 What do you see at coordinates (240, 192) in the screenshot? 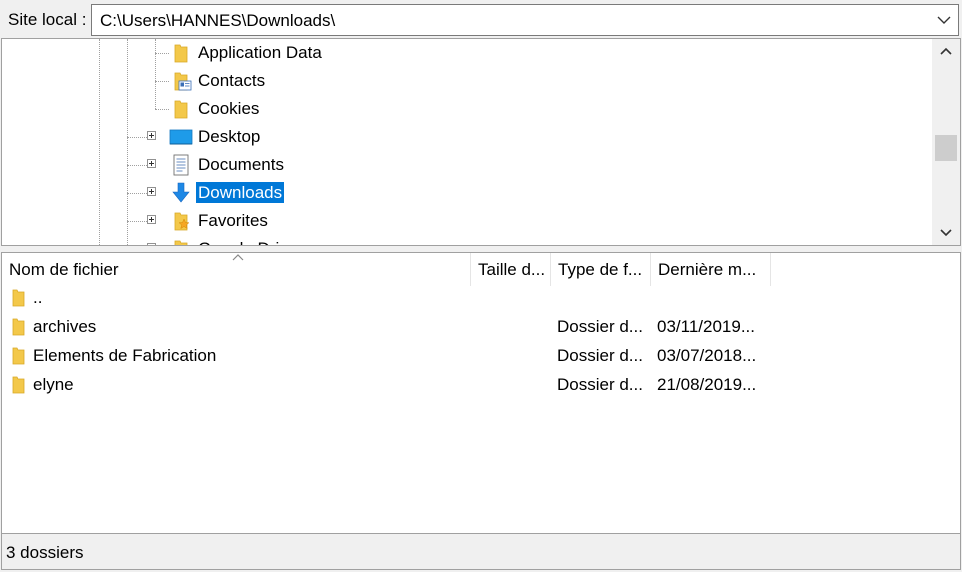
I see `tree-item-label: Downloads` at bounding box center [240, 192].